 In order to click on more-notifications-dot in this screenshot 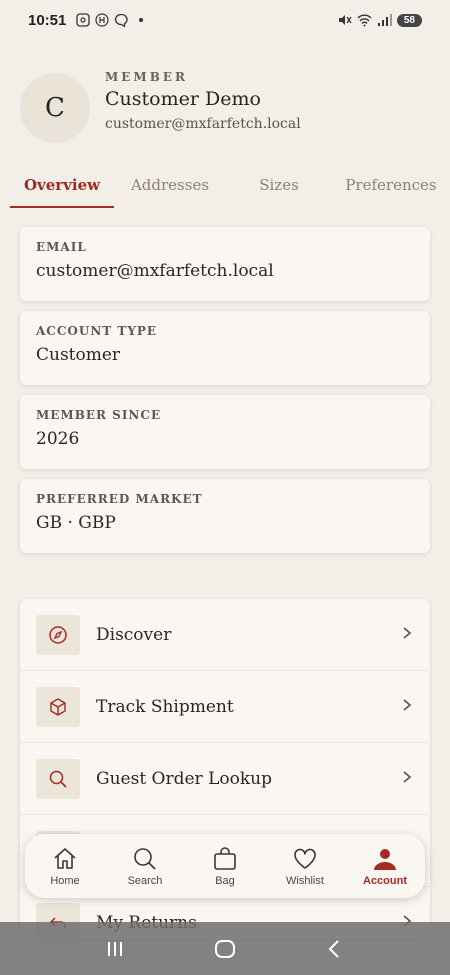, I will do `click(141, 20)`.